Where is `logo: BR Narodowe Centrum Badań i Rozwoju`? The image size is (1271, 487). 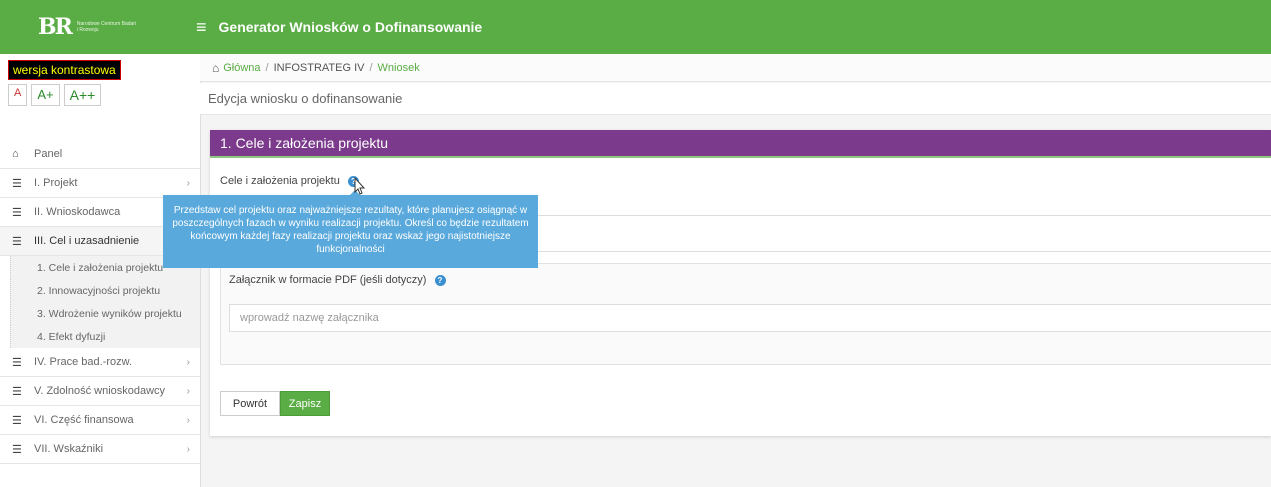 logo: BR Narodowe Centrum Badań i Rozwoju is located at coordinates (95, 27).